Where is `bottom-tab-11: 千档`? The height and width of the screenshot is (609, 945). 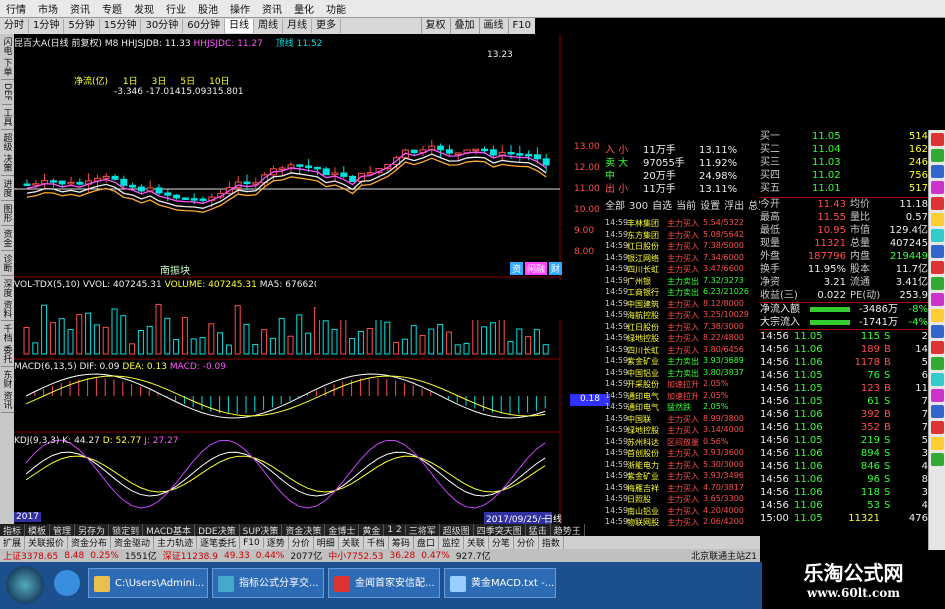
bottom-tab-11: 千档 is located at coordinates (376, 542).